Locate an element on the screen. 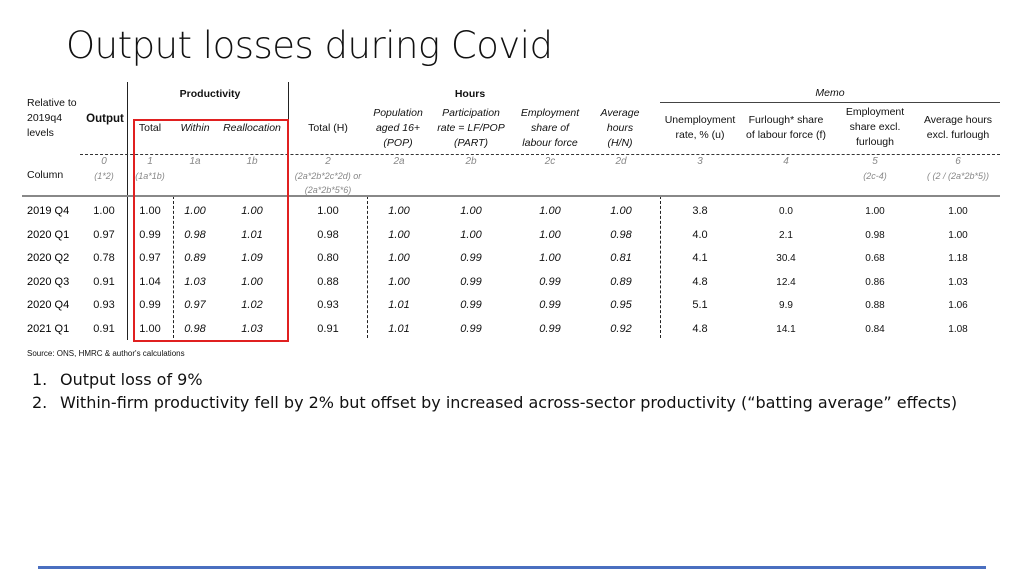  label-line: of labour force (f) is located at coordinates (786, 135).